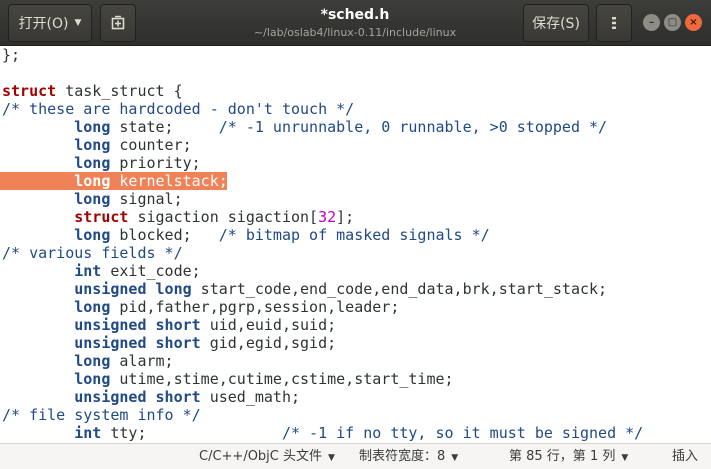 Image resolution: width=711 pixels, height=469 pixels. I want to click on save-button: 保存(S), so click(556, 23).